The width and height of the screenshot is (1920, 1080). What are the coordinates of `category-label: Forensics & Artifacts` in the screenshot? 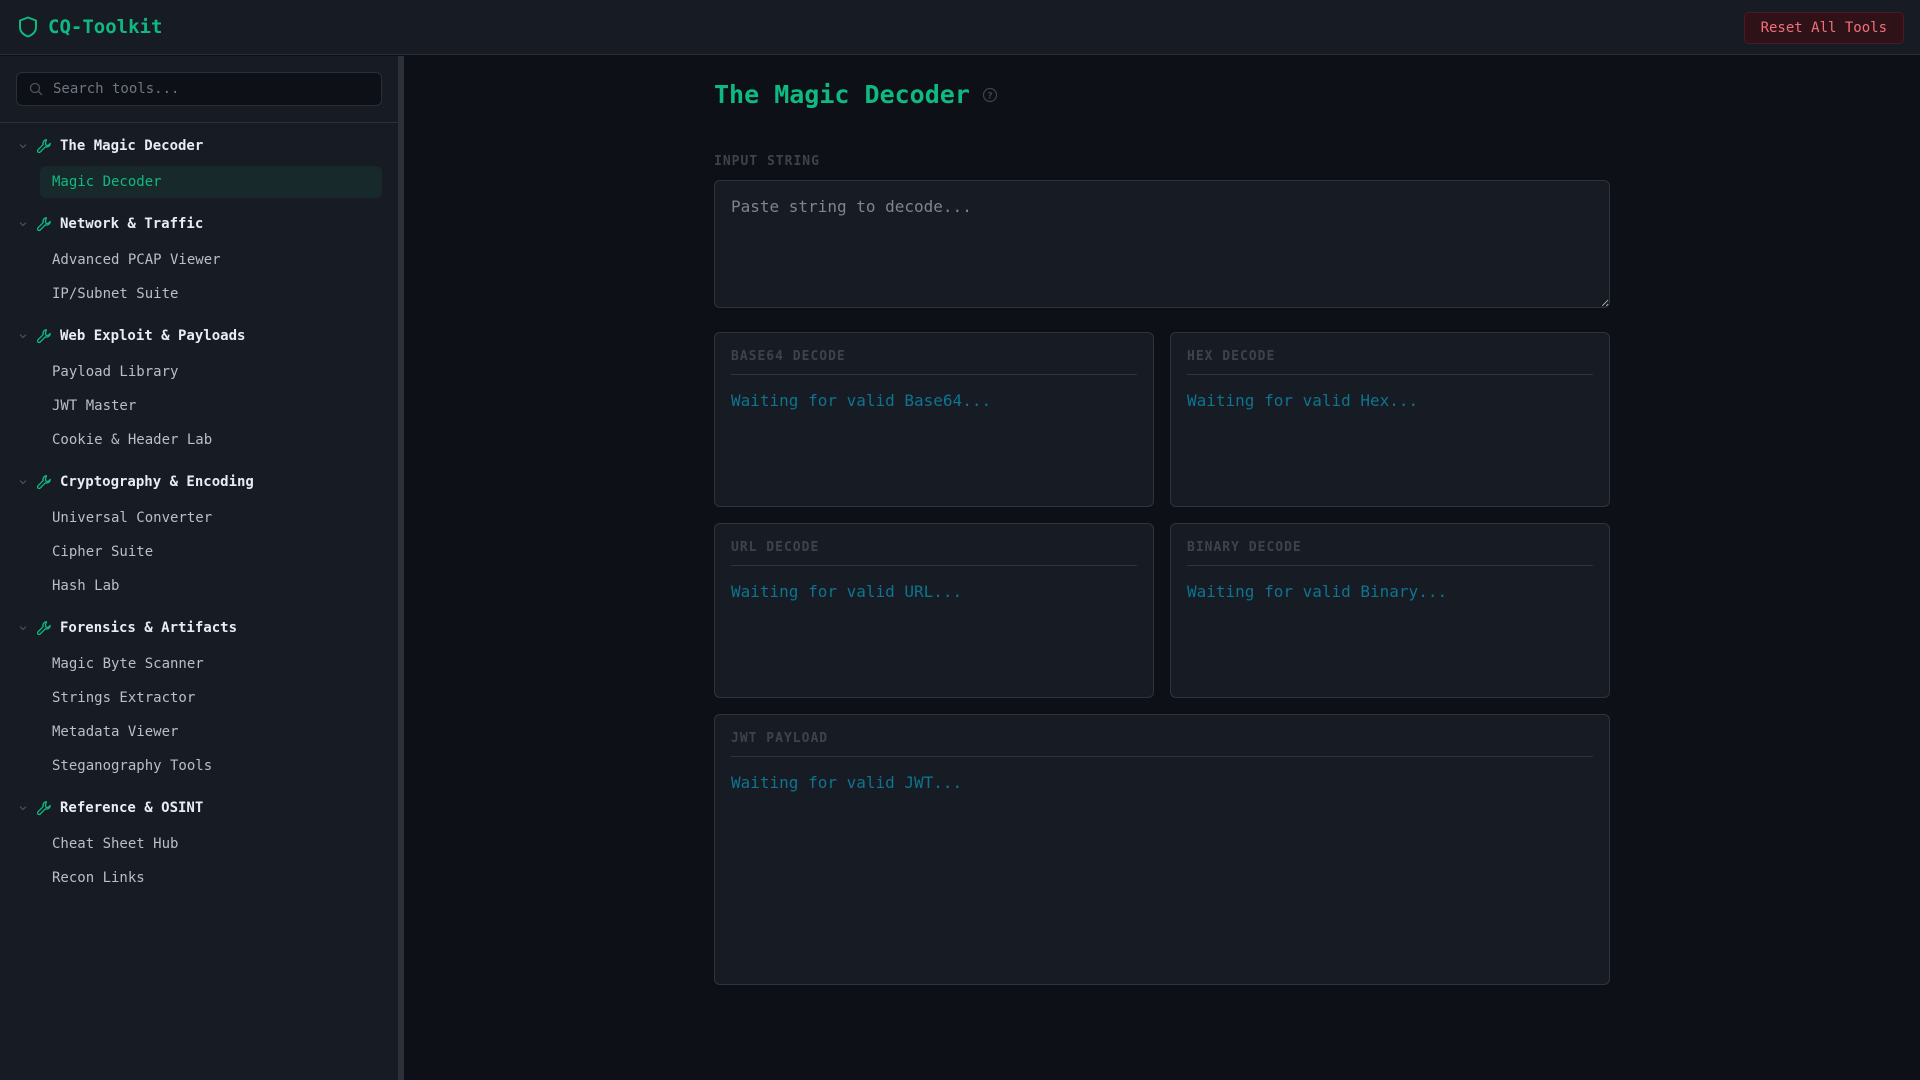 It's located at (149, 628).